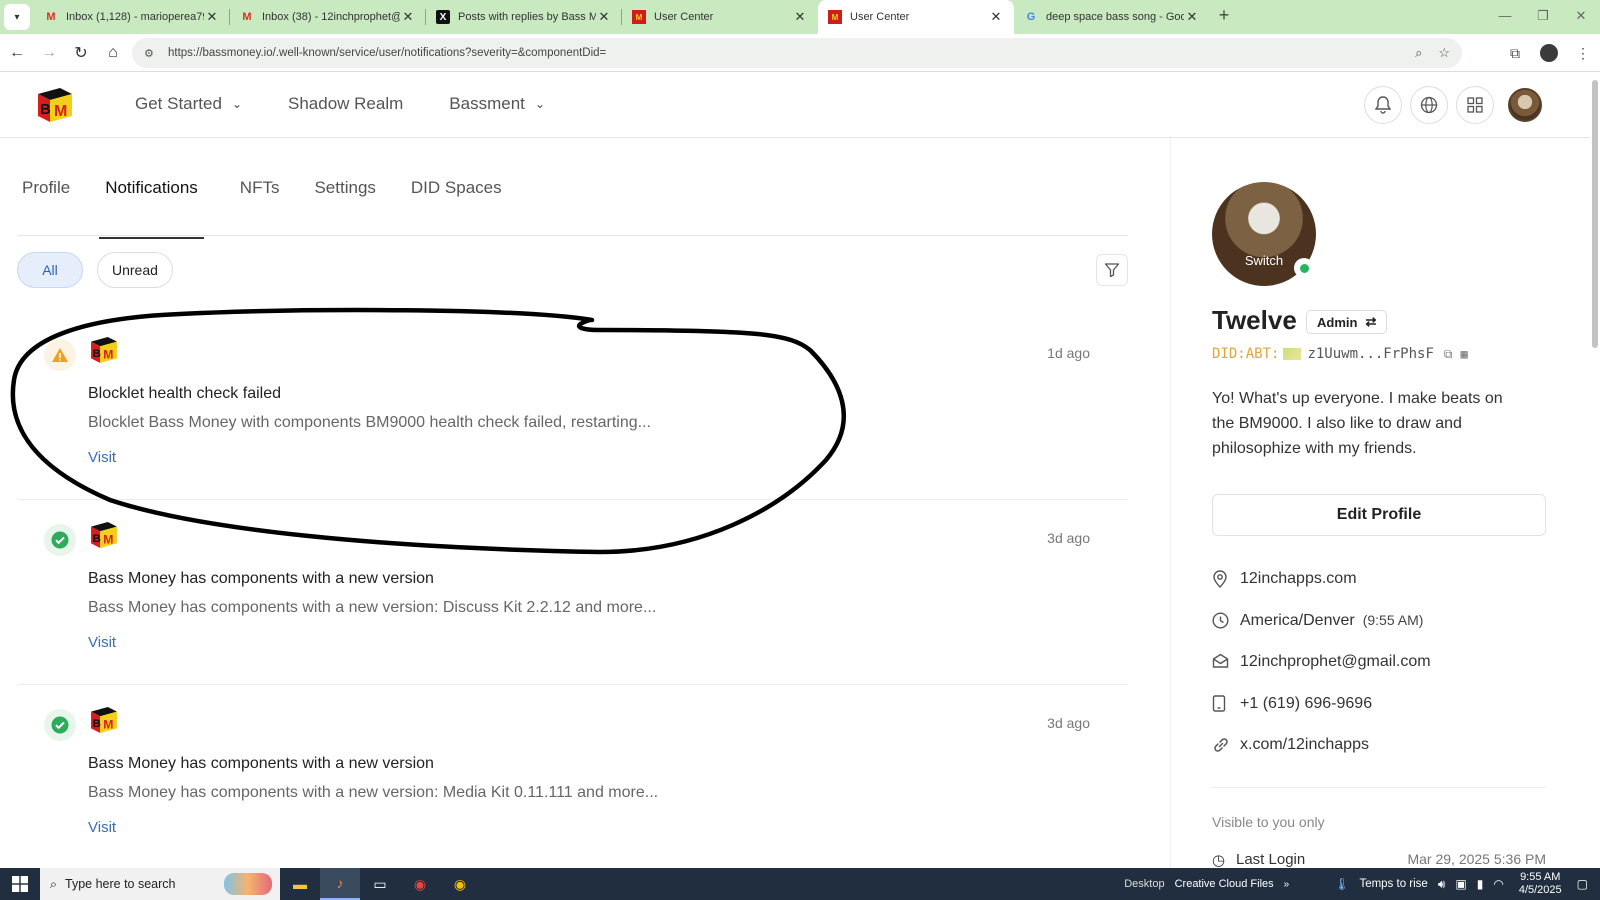 Image resolution: width=1600 pixels, height=900 pixels. Describe the element at coordinates (524, 17) in the screenshot. I see `browser-tab: X Posts with replies by Bass Mon ✕` at that location.